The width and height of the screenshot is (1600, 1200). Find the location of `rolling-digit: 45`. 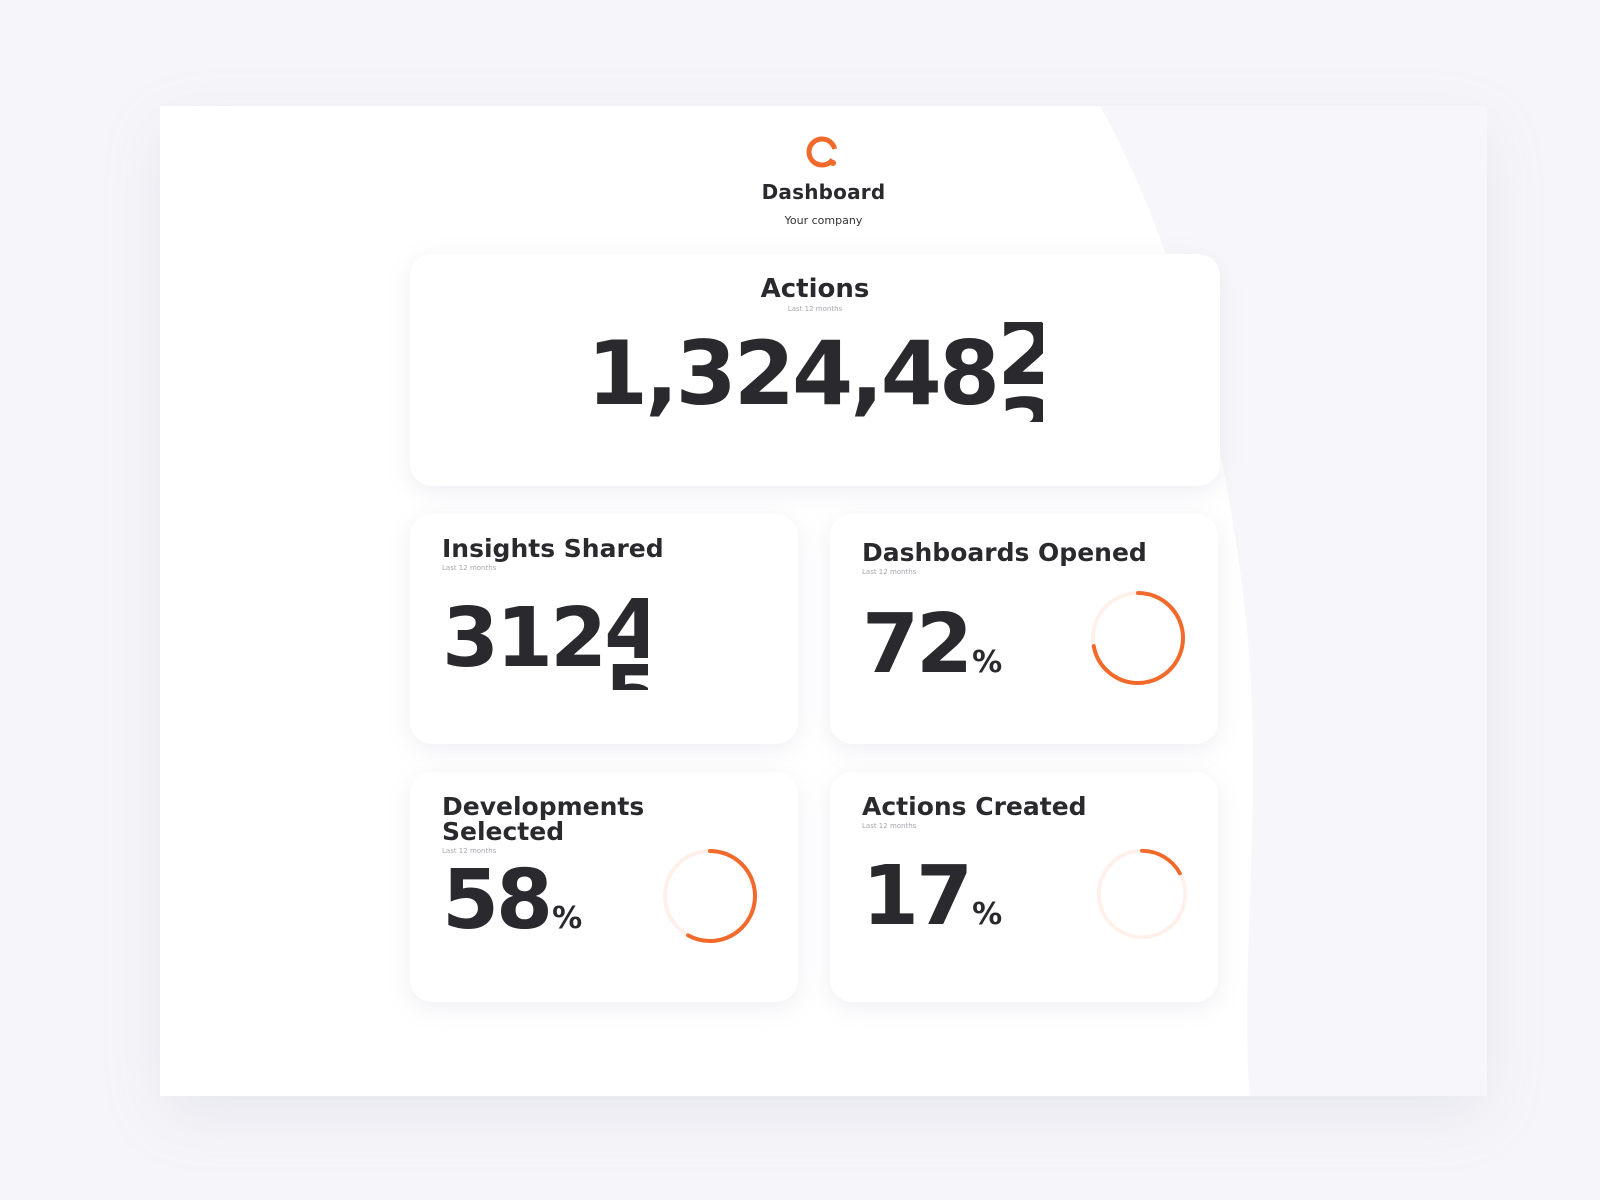

rolling-digit: 45 is located at coordinates (626, 644).